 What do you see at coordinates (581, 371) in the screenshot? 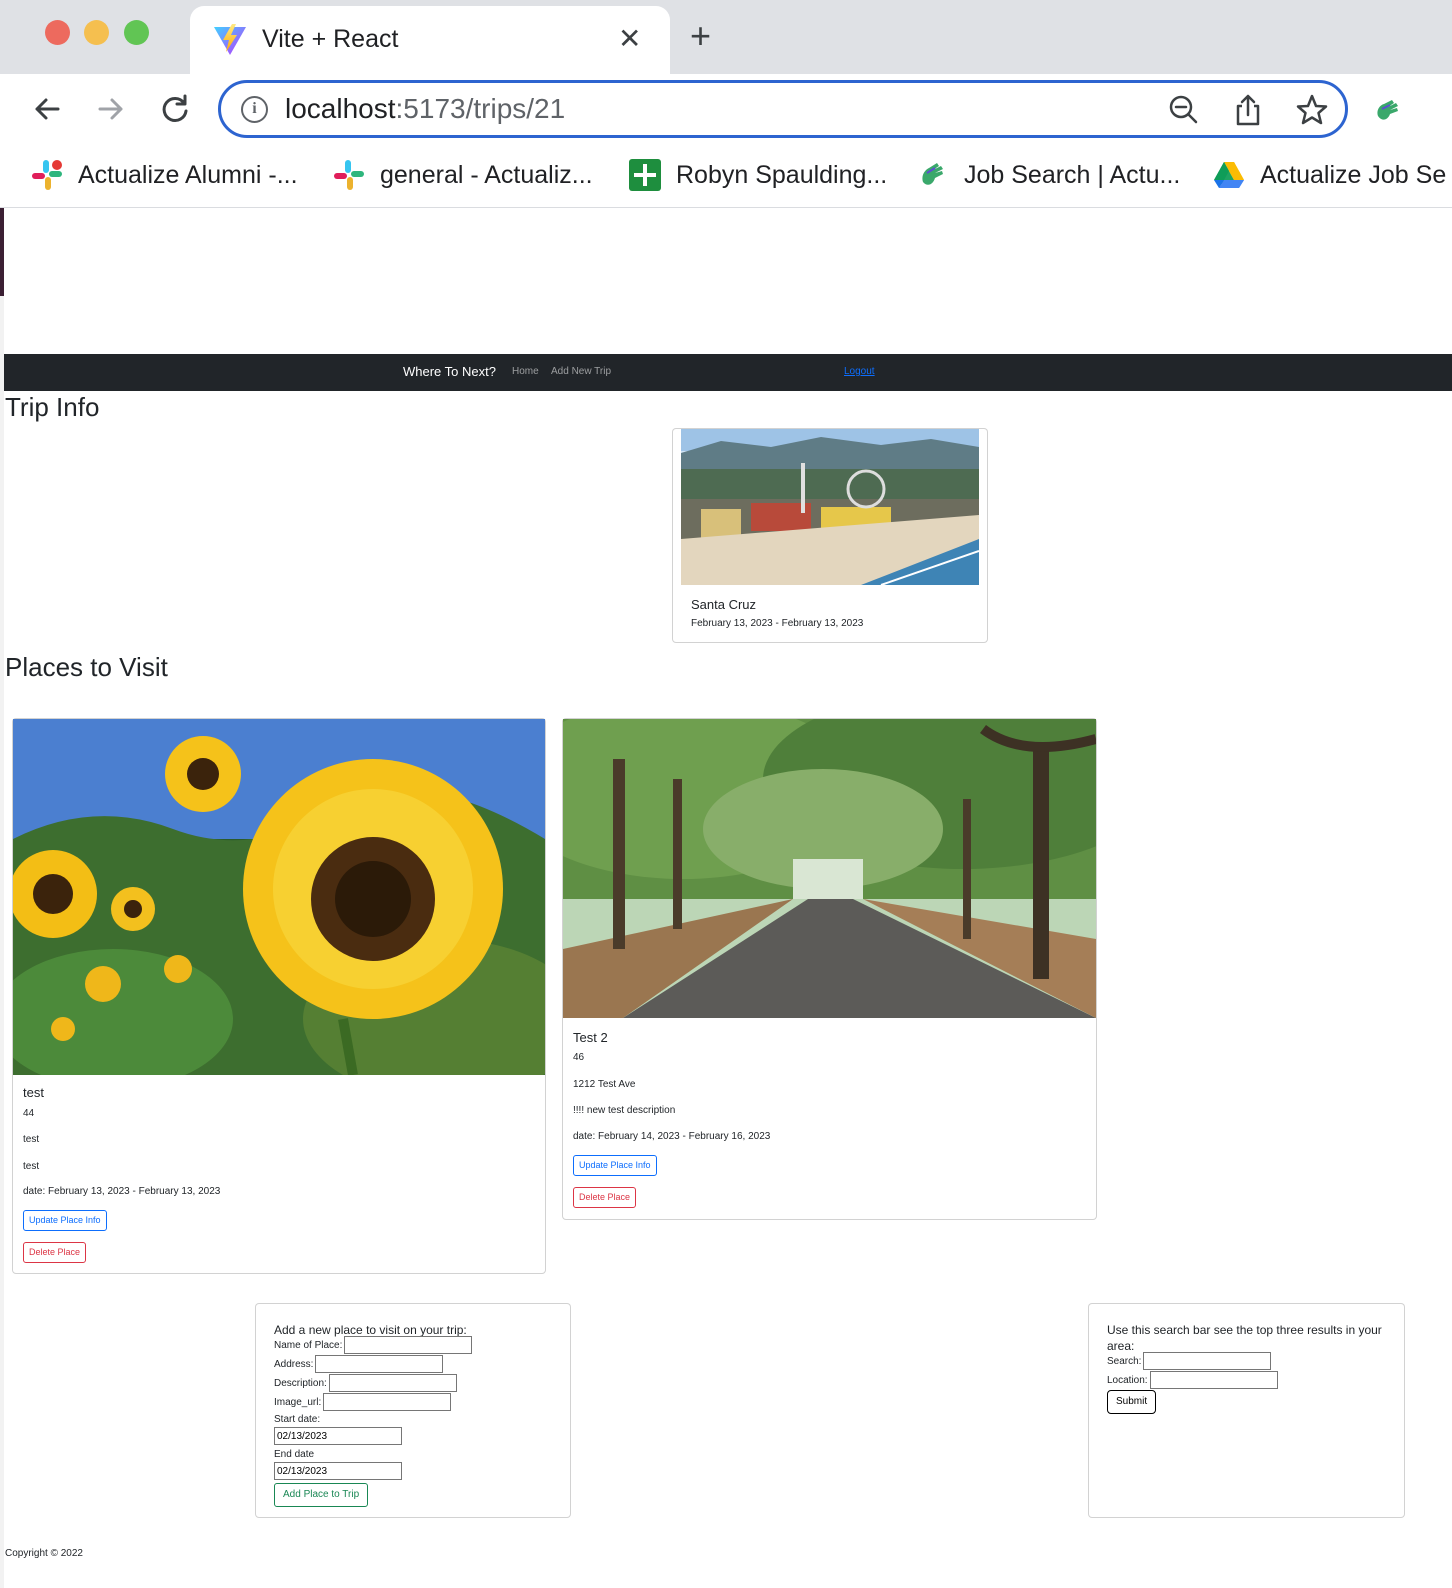
I see `nav-link-add-trip: Add New Trip` at bounding box center [581, 371].